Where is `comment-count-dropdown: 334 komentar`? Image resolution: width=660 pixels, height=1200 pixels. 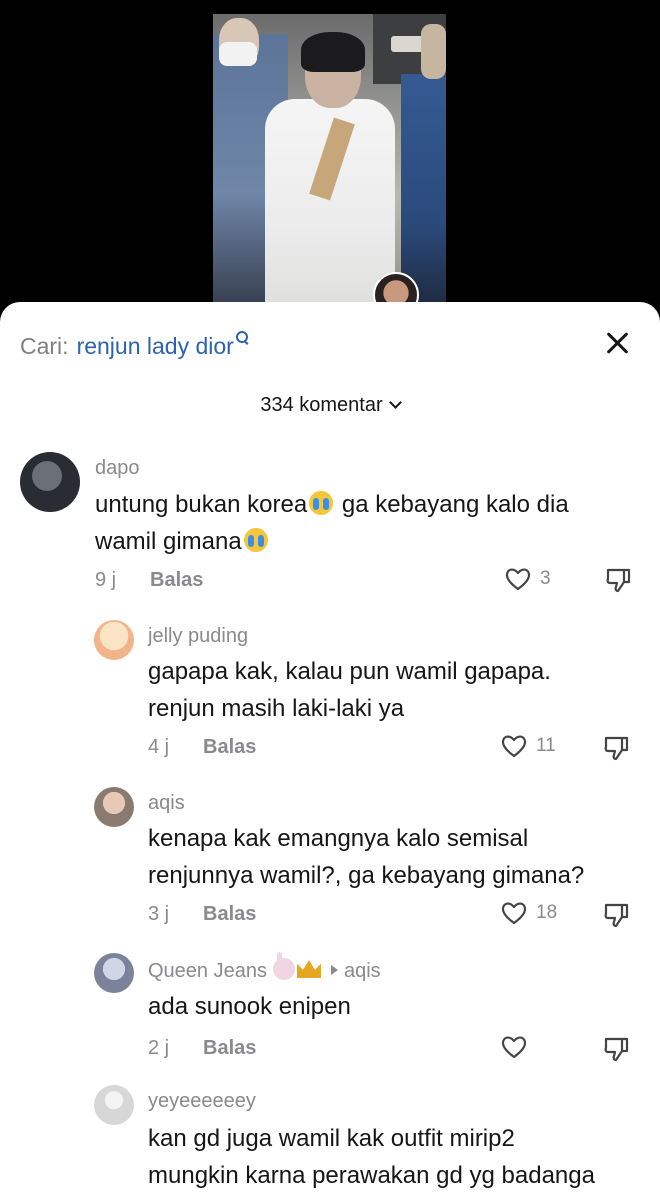
comment-count-dropdown: 334 komentar is located at coordinates (330, 405).